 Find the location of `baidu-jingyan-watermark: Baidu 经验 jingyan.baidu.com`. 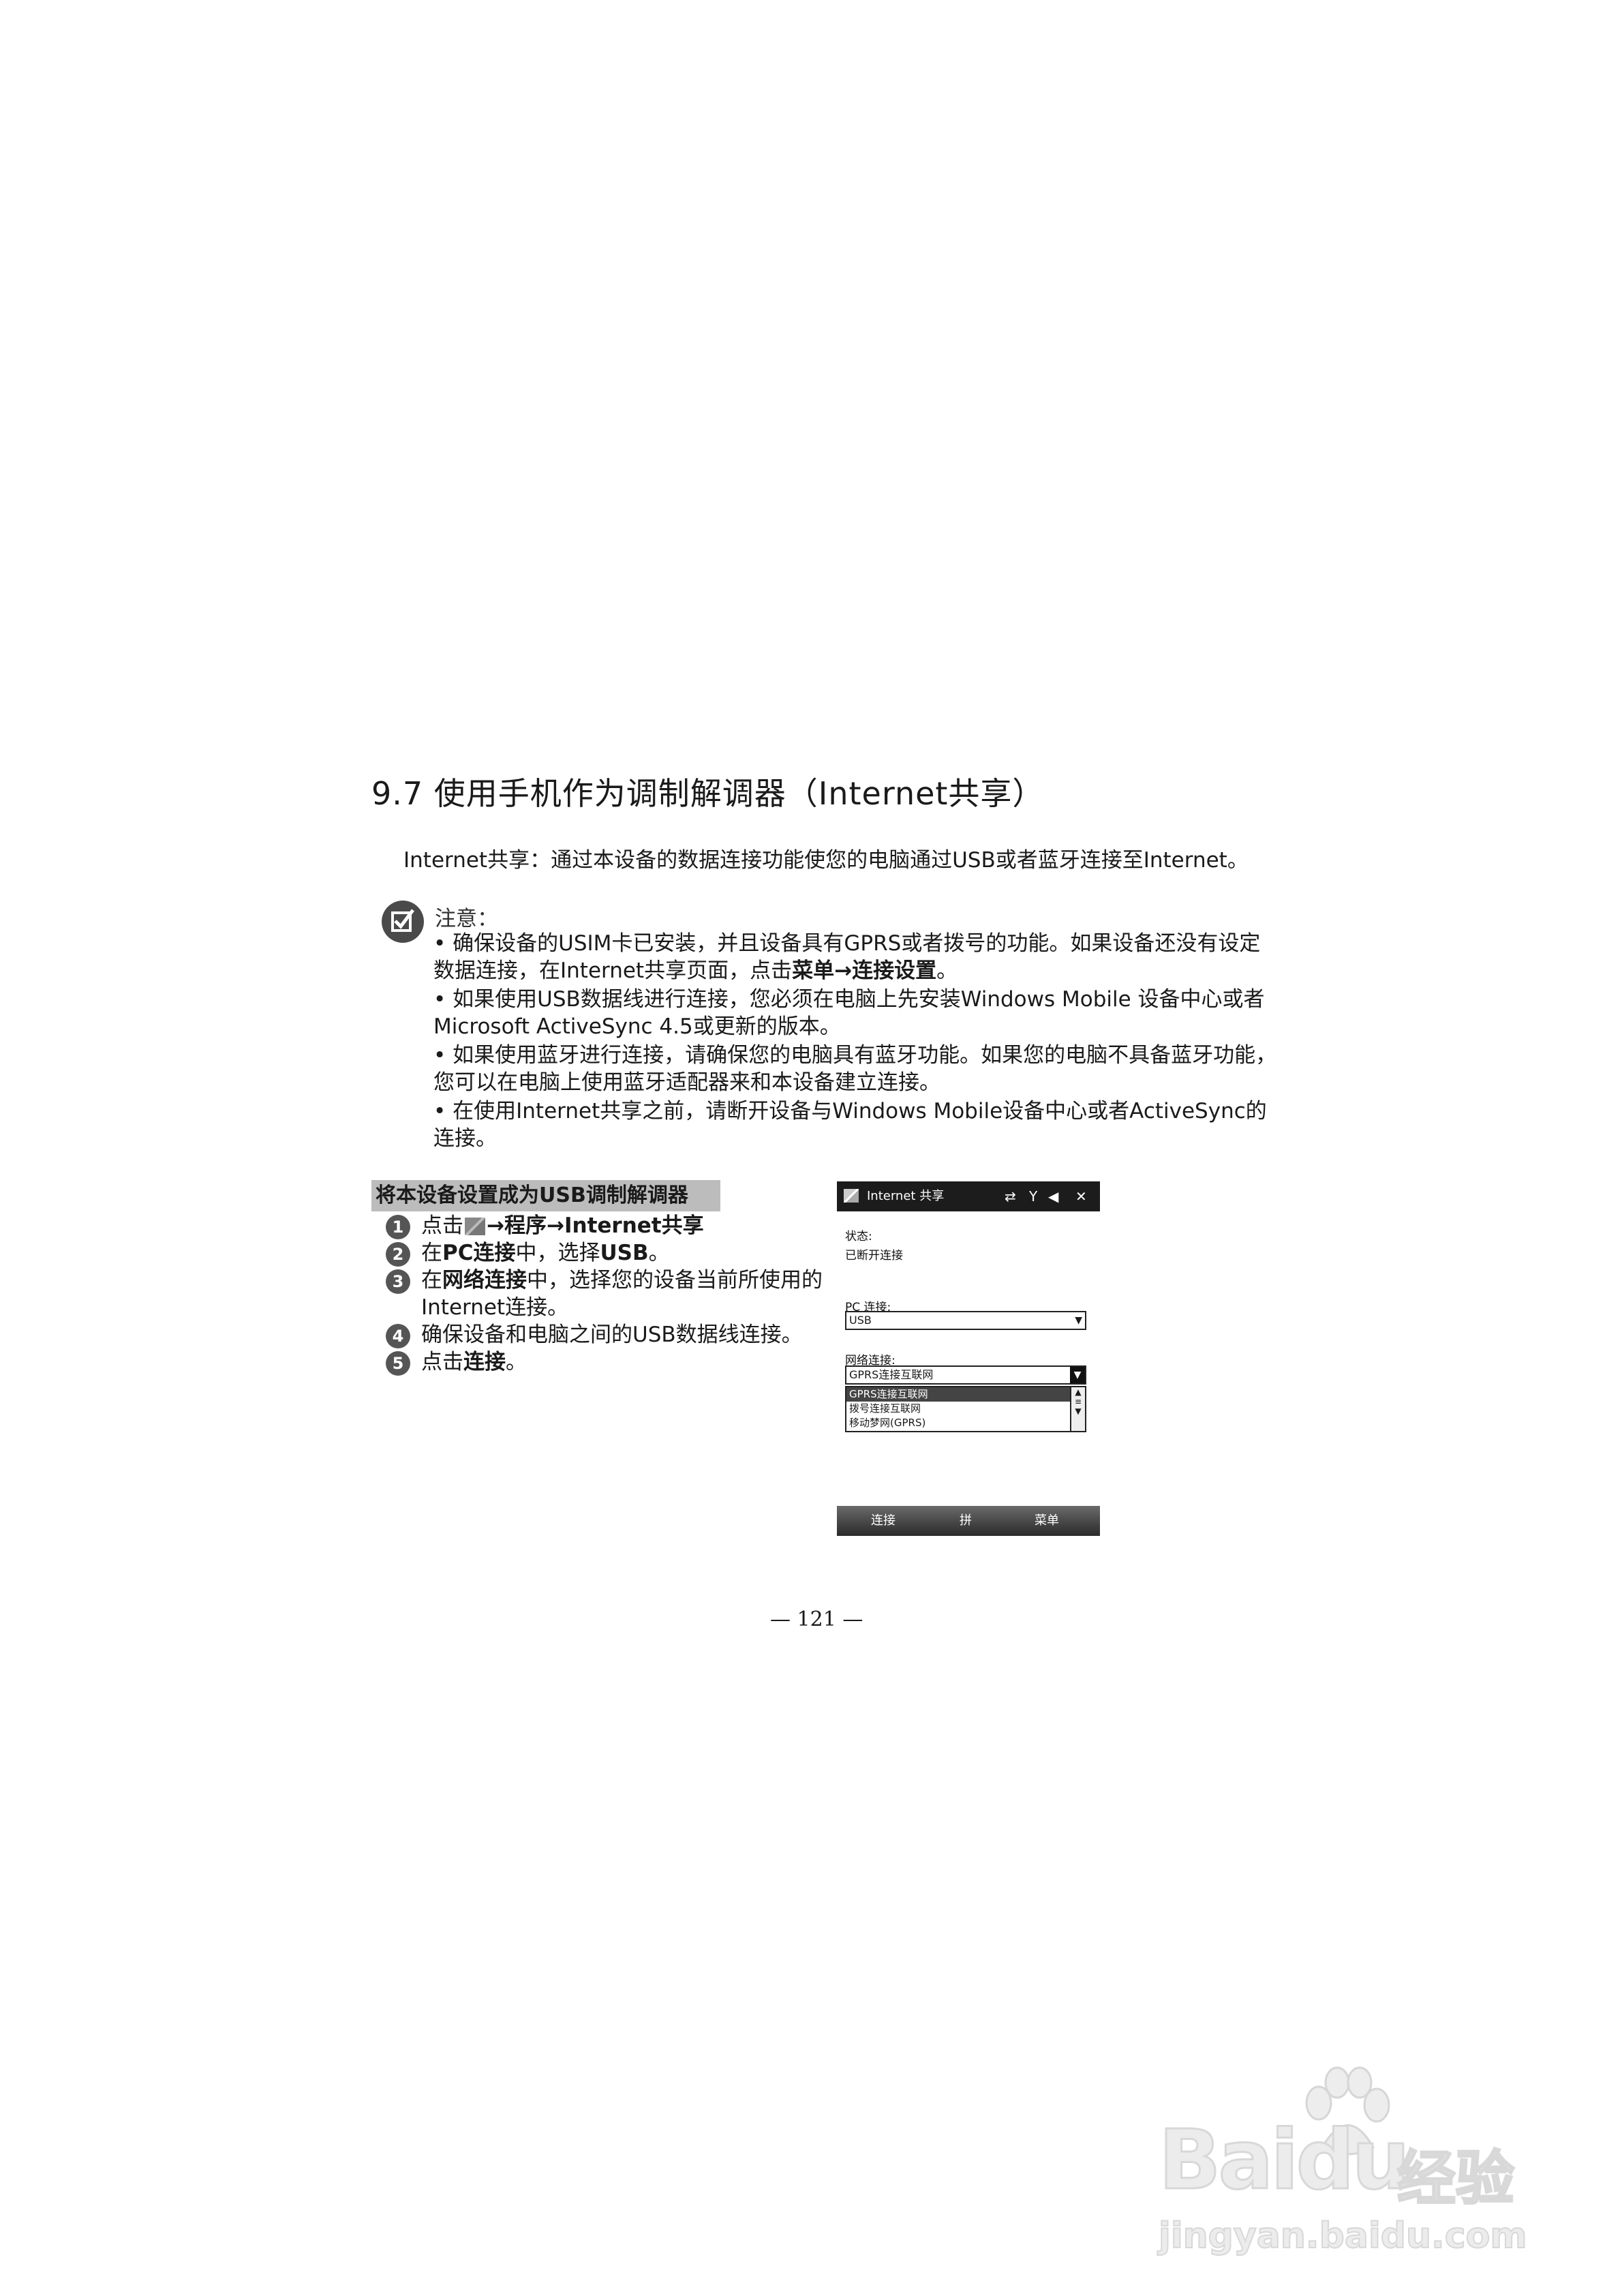

baidu-jingyan-watermark: Baidu 经验 jingyan.baidu.com is located at coordinates (1342, 2161).